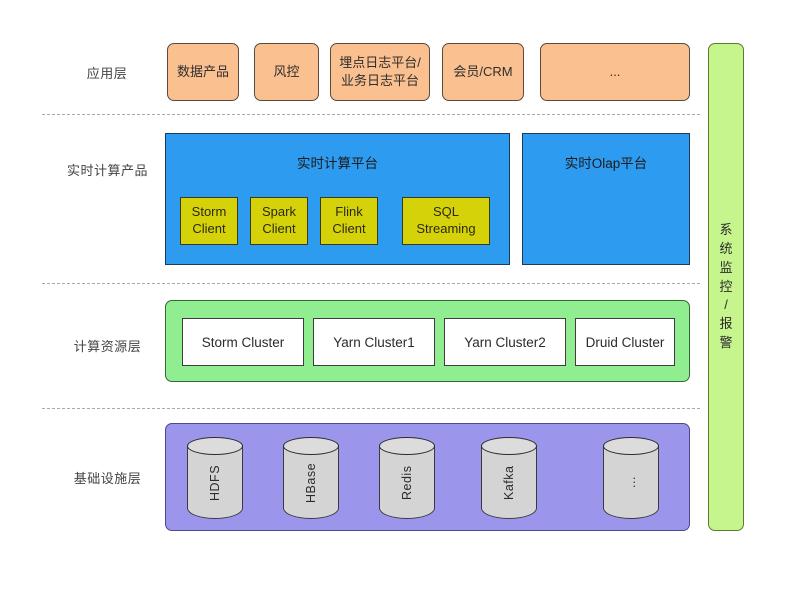 The height and width of the screenshot is (589, 800). Describe the element at coordinates (726, 248) in the screenshot. I see `monitor-char: 统` at that location.